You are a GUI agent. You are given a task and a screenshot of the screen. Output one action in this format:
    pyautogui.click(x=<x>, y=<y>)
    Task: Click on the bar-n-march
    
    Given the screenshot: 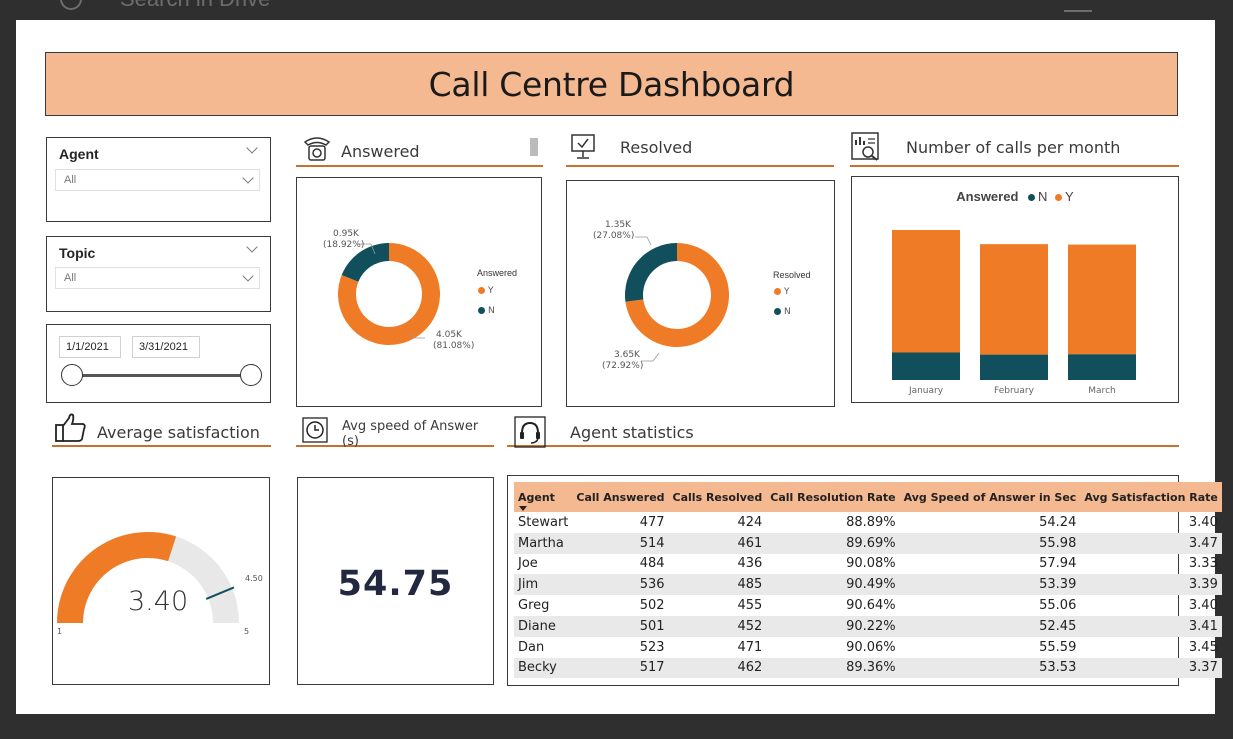 What is the action you would take?
    pyautogui.click(x=1102, y=367)
    